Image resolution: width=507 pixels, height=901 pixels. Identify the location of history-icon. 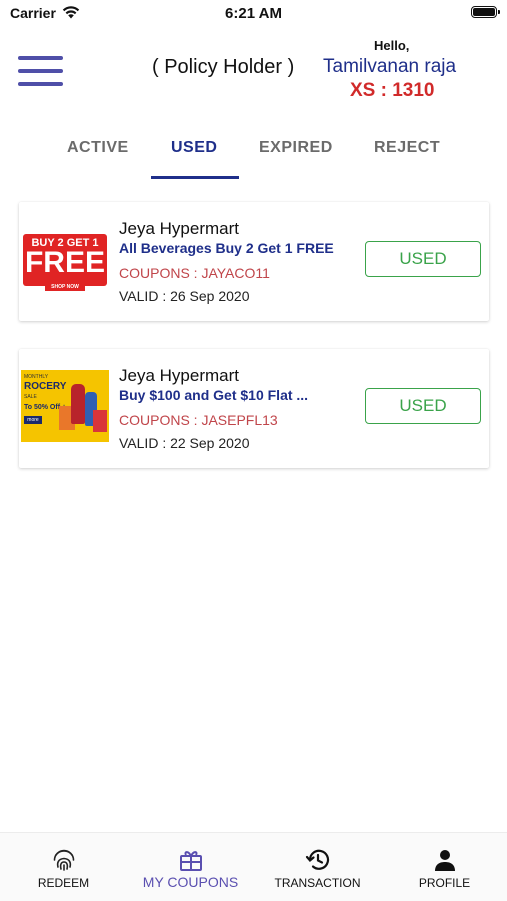
(317, 859).